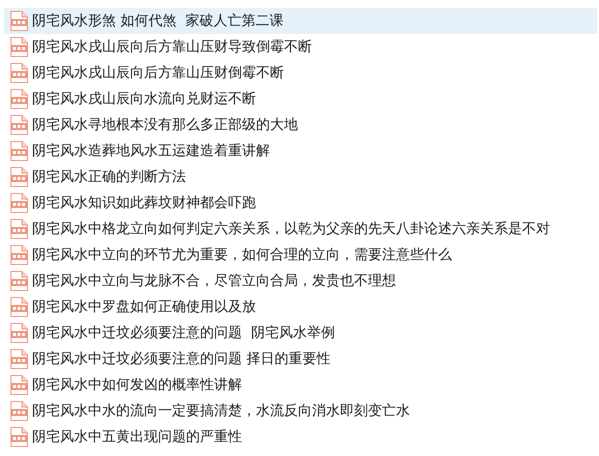 The image size is (599, 456). I want to click on file-name: 阴宅风水戌山辰向后方靠山压财倒霉不断, so click(158, 73).